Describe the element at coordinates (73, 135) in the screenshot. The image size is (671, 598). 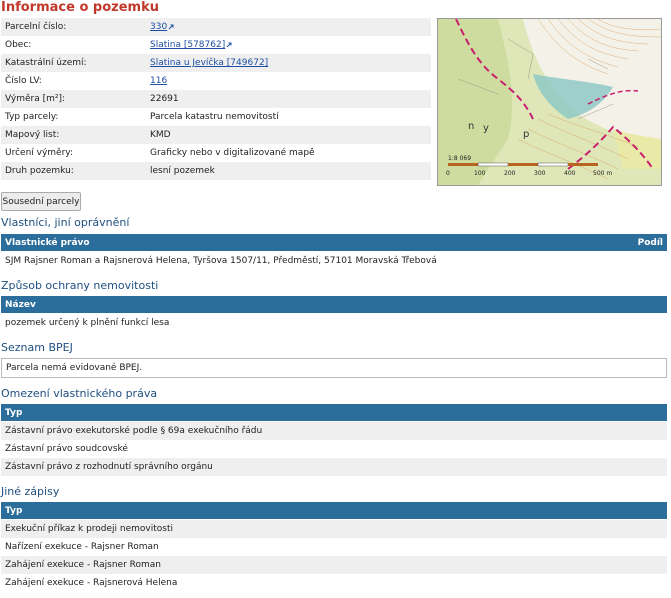
I see `info-label: Mapový list:` at that location.